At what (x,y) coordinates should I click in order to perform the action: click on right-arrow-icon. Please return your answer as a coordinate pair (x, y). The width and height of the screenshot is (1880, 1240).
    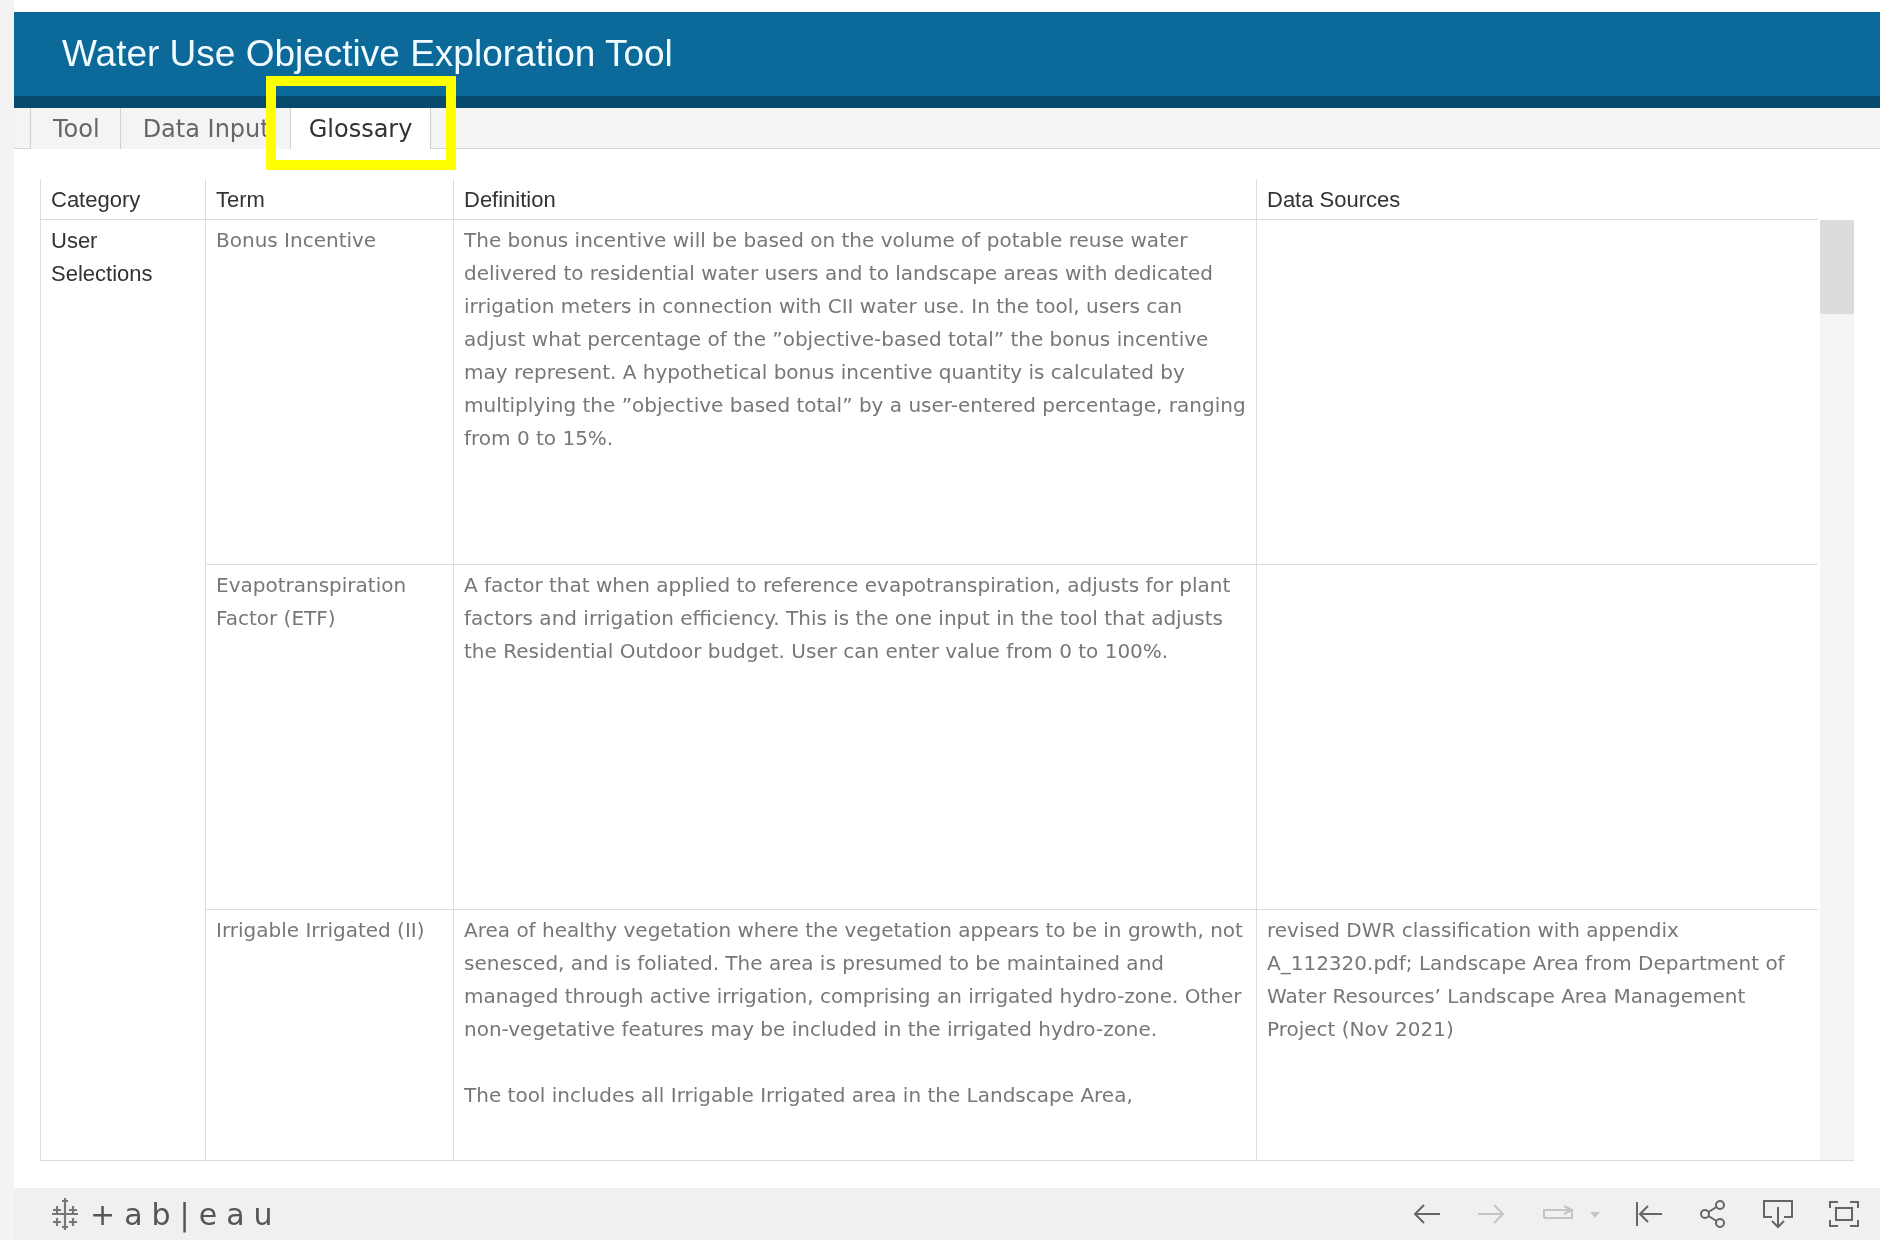
    Looking at the image, I should click on (1491, 1214).